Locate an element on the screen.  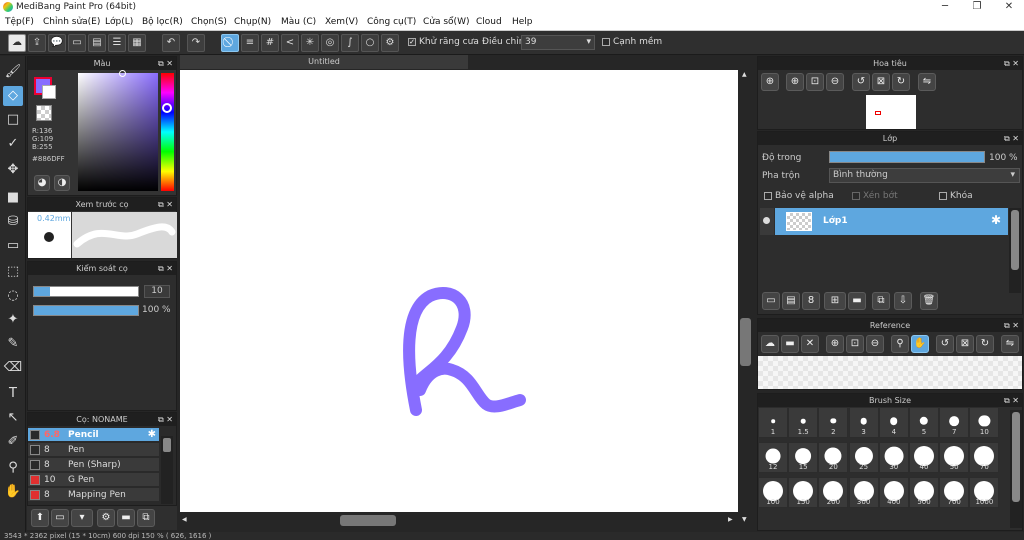
brush-size-cell: 400 is located at coordinates (893, 492).